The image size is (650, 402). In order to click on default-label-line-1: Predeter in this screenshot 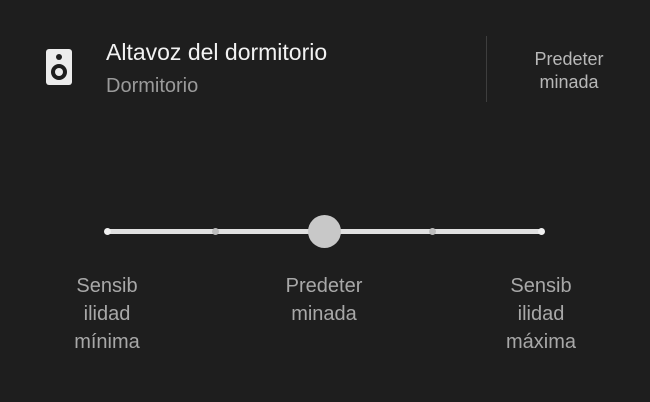, I will do `click(324, 286)`.